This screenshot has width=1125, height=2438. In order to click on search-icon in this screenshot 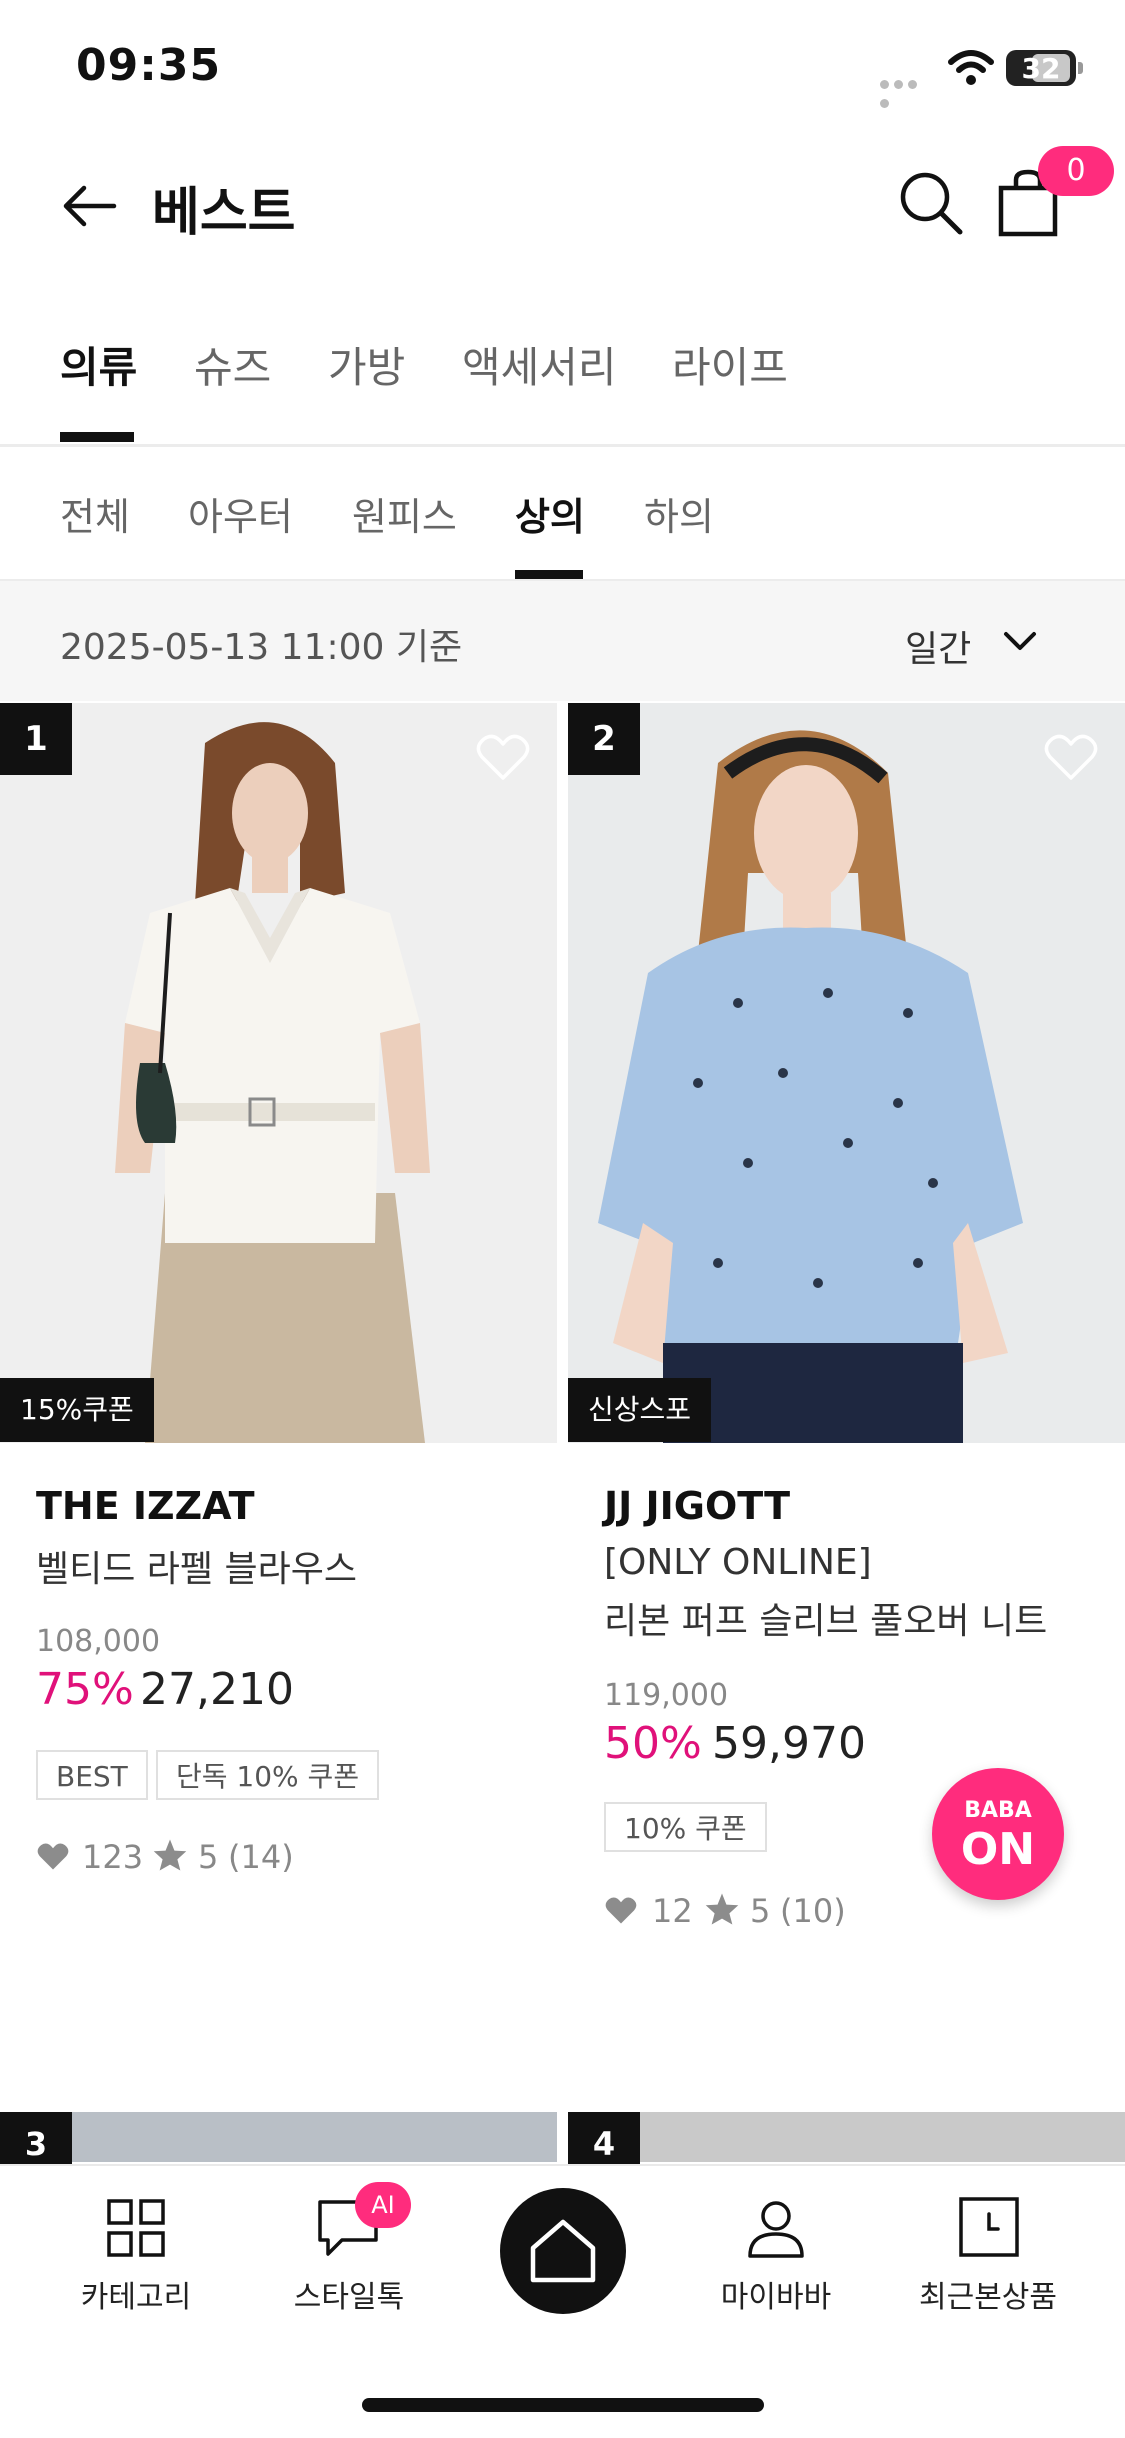, I will do `click(931, 205)`.